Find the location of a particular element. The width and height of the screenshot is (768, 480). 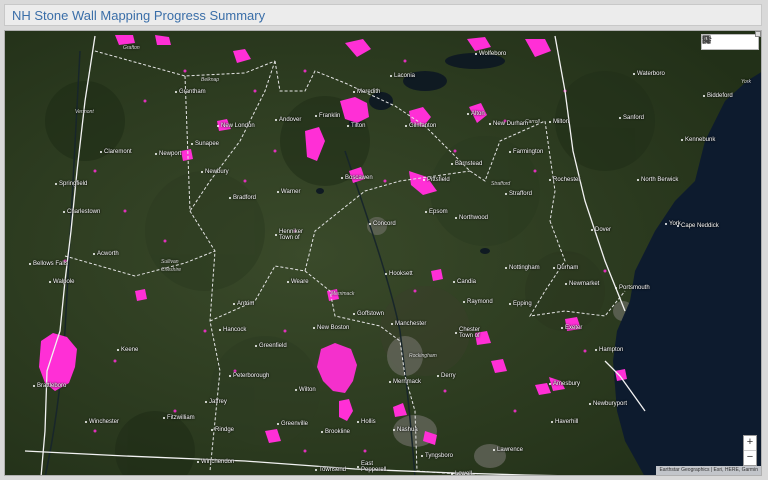

place-label-townsend: Townsend is located at coordinates (330, 470).